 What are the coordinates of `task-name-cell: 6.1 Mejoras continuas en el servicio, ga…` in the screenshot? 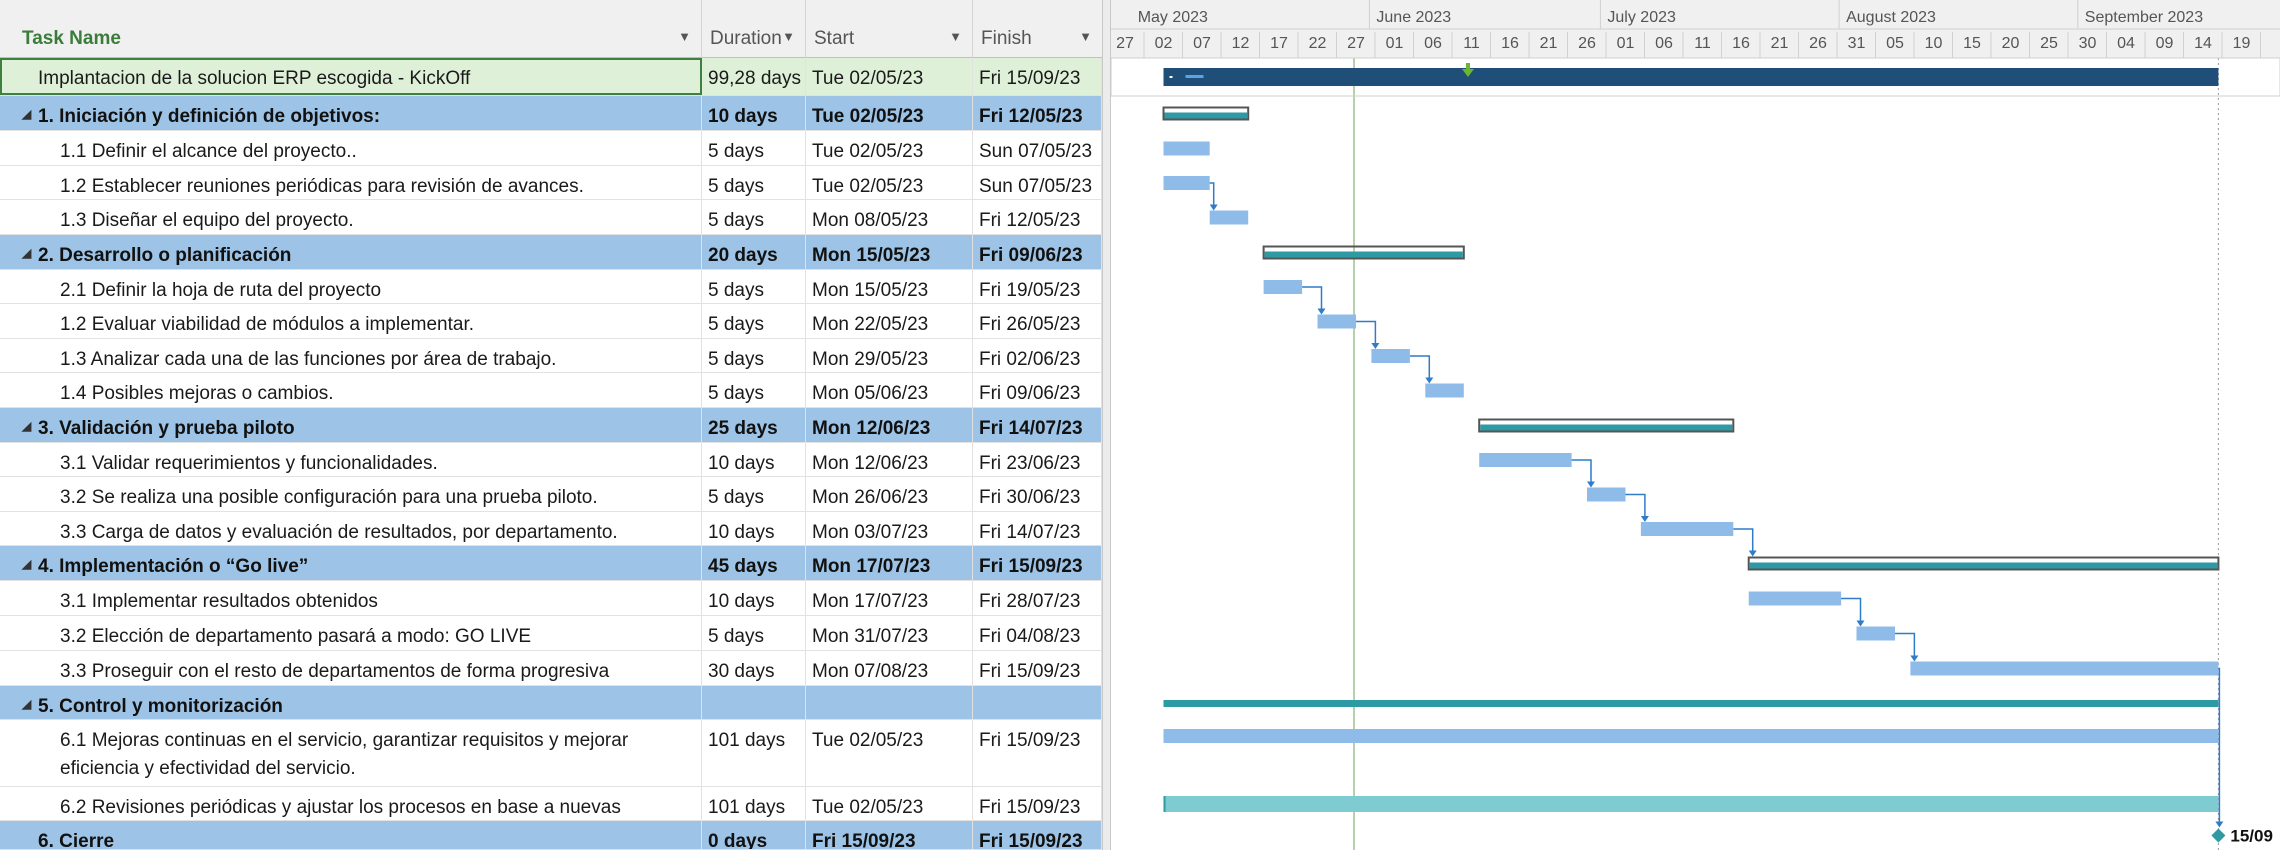 It's located at (351, 753).